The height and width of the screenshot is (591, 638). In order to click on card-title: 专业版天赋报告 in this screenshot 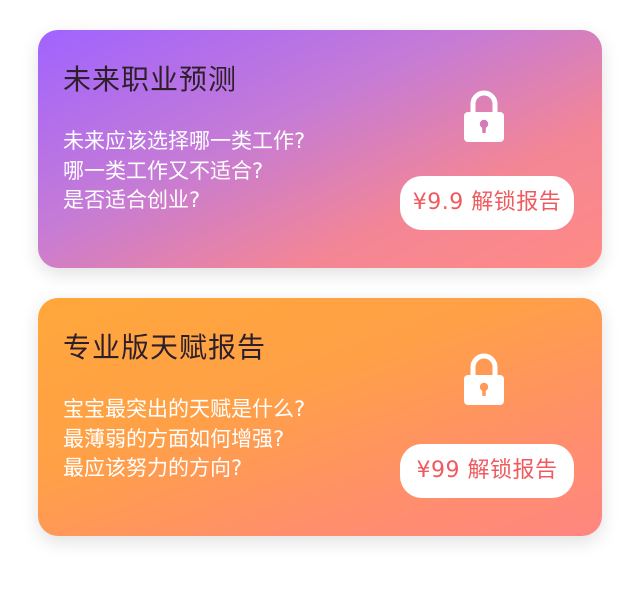, I will do `click(165, 347)`.